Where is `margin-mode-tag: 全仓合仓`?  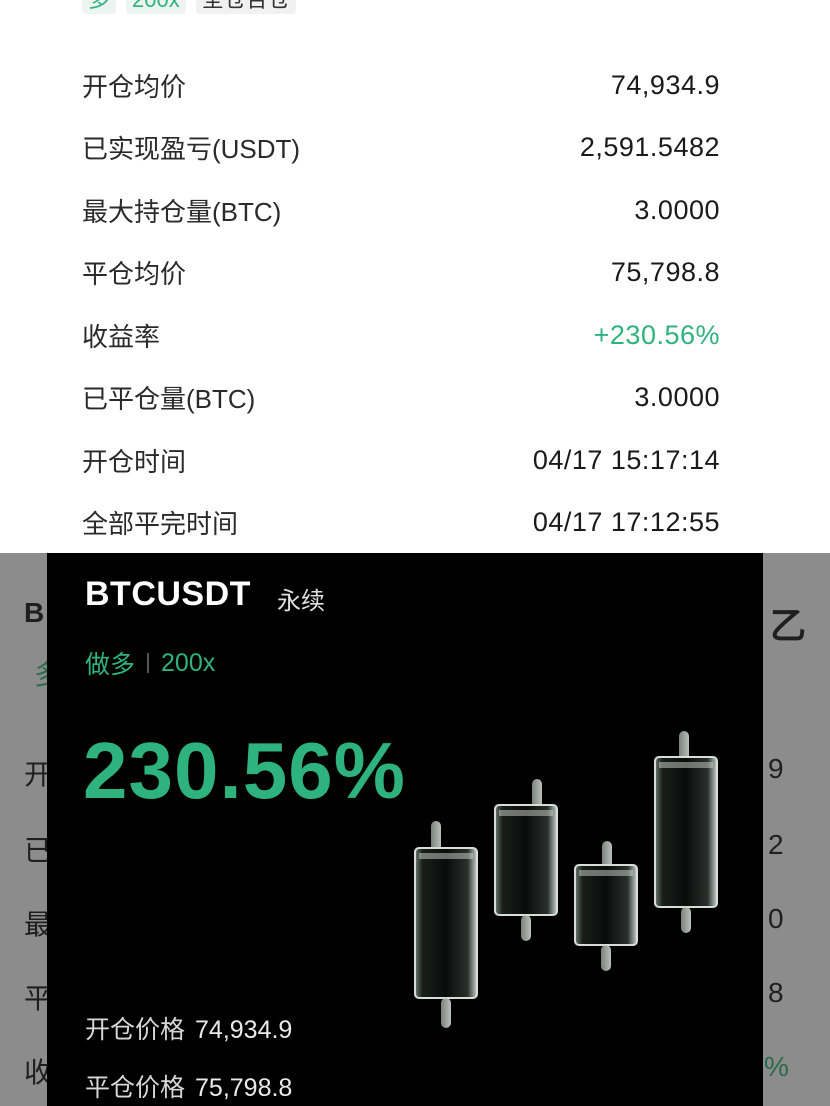
margin-mode-tag: 全仓合仓 is located at coordinates (245, 7).